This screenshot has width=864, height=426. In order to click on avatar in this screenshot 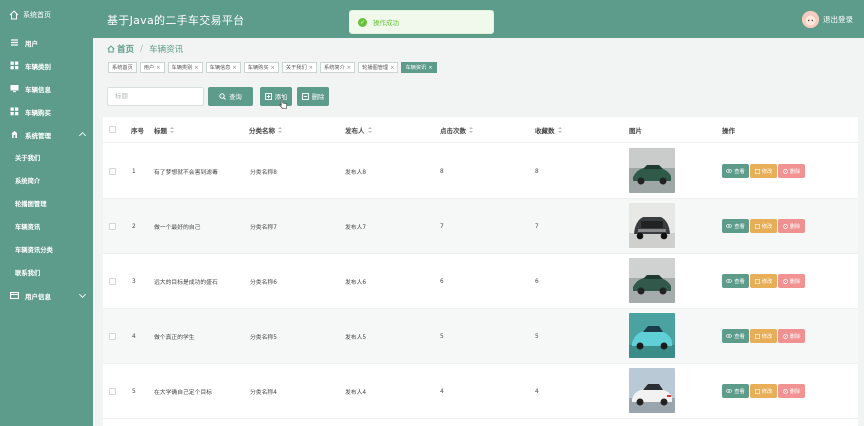, I will do `click(810, 19)`.